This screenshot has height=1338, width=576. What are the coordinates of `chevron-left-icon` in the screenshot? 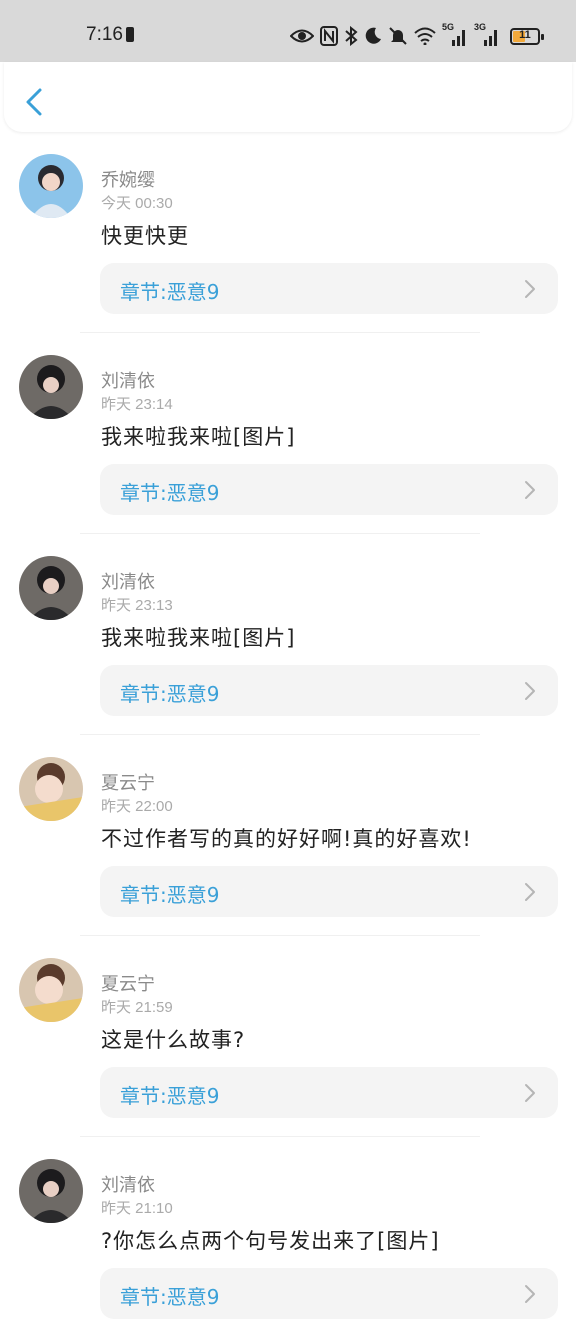 It's located at (34, 102).